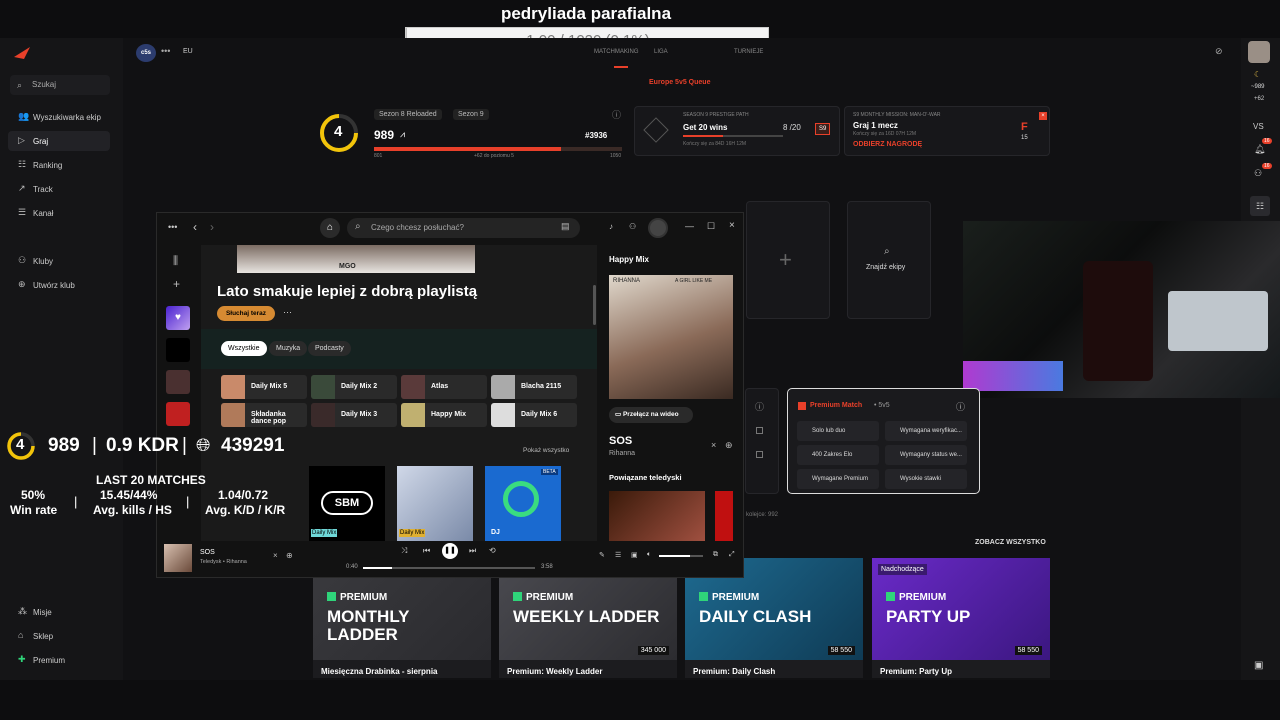  Describe the element at coordinates (175, 261) in the screenshot. I see `library-icon: ⫼` at that location.